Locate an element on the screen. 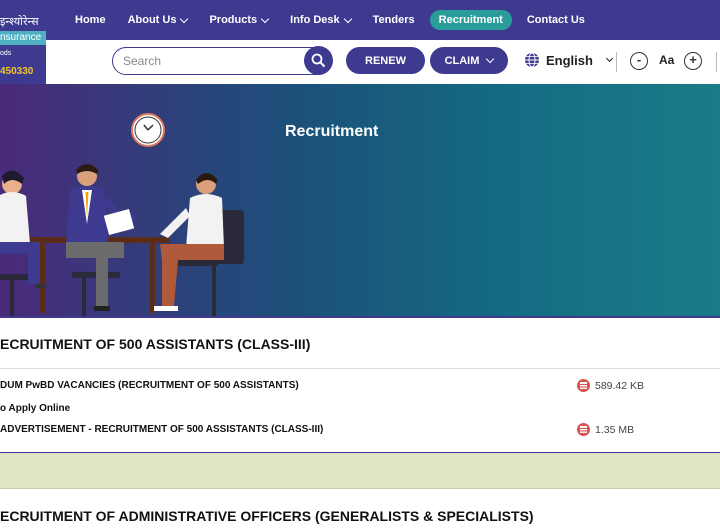  nav-contact-us-label: Contact Us is located at coordinates (555, 20).